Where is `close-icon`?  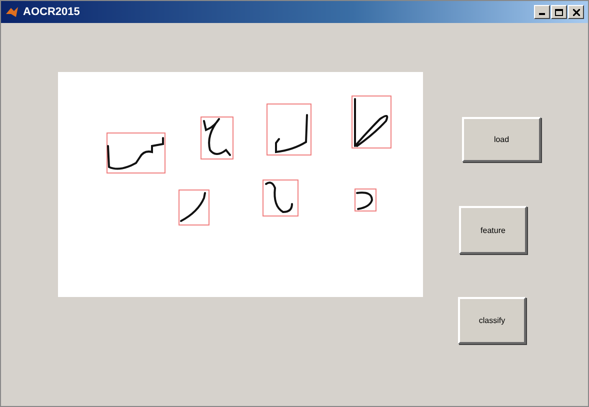
close-icon is located at coordinates (576, 12).